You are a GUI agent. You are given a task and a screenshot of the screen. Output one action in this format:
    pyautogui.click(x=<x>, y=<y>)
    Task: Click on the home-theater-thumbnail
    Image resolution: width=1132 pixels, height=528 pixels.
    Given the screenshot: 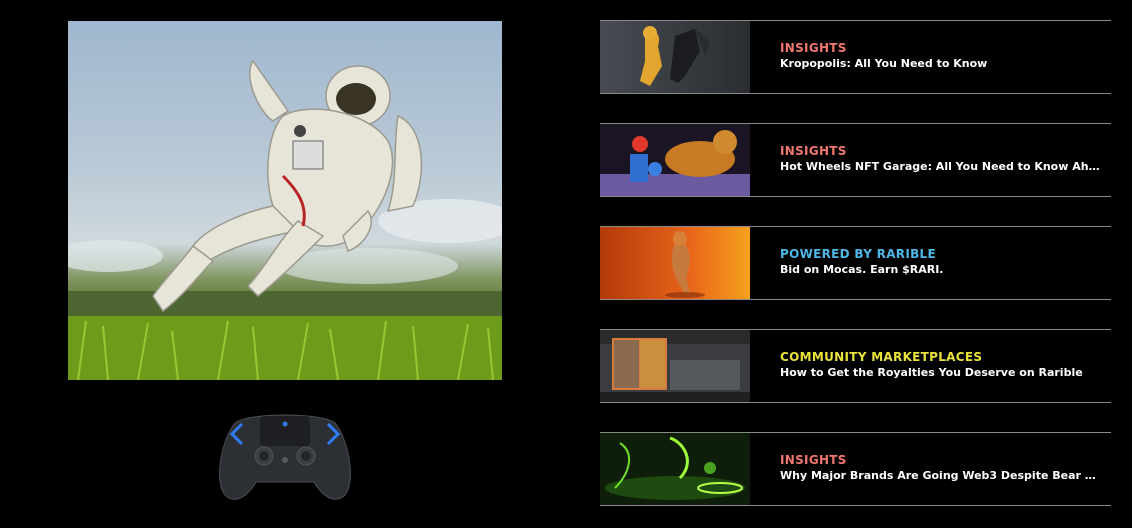 What is the action you would take?
    pyautogui.click(x=675, y=366)
    